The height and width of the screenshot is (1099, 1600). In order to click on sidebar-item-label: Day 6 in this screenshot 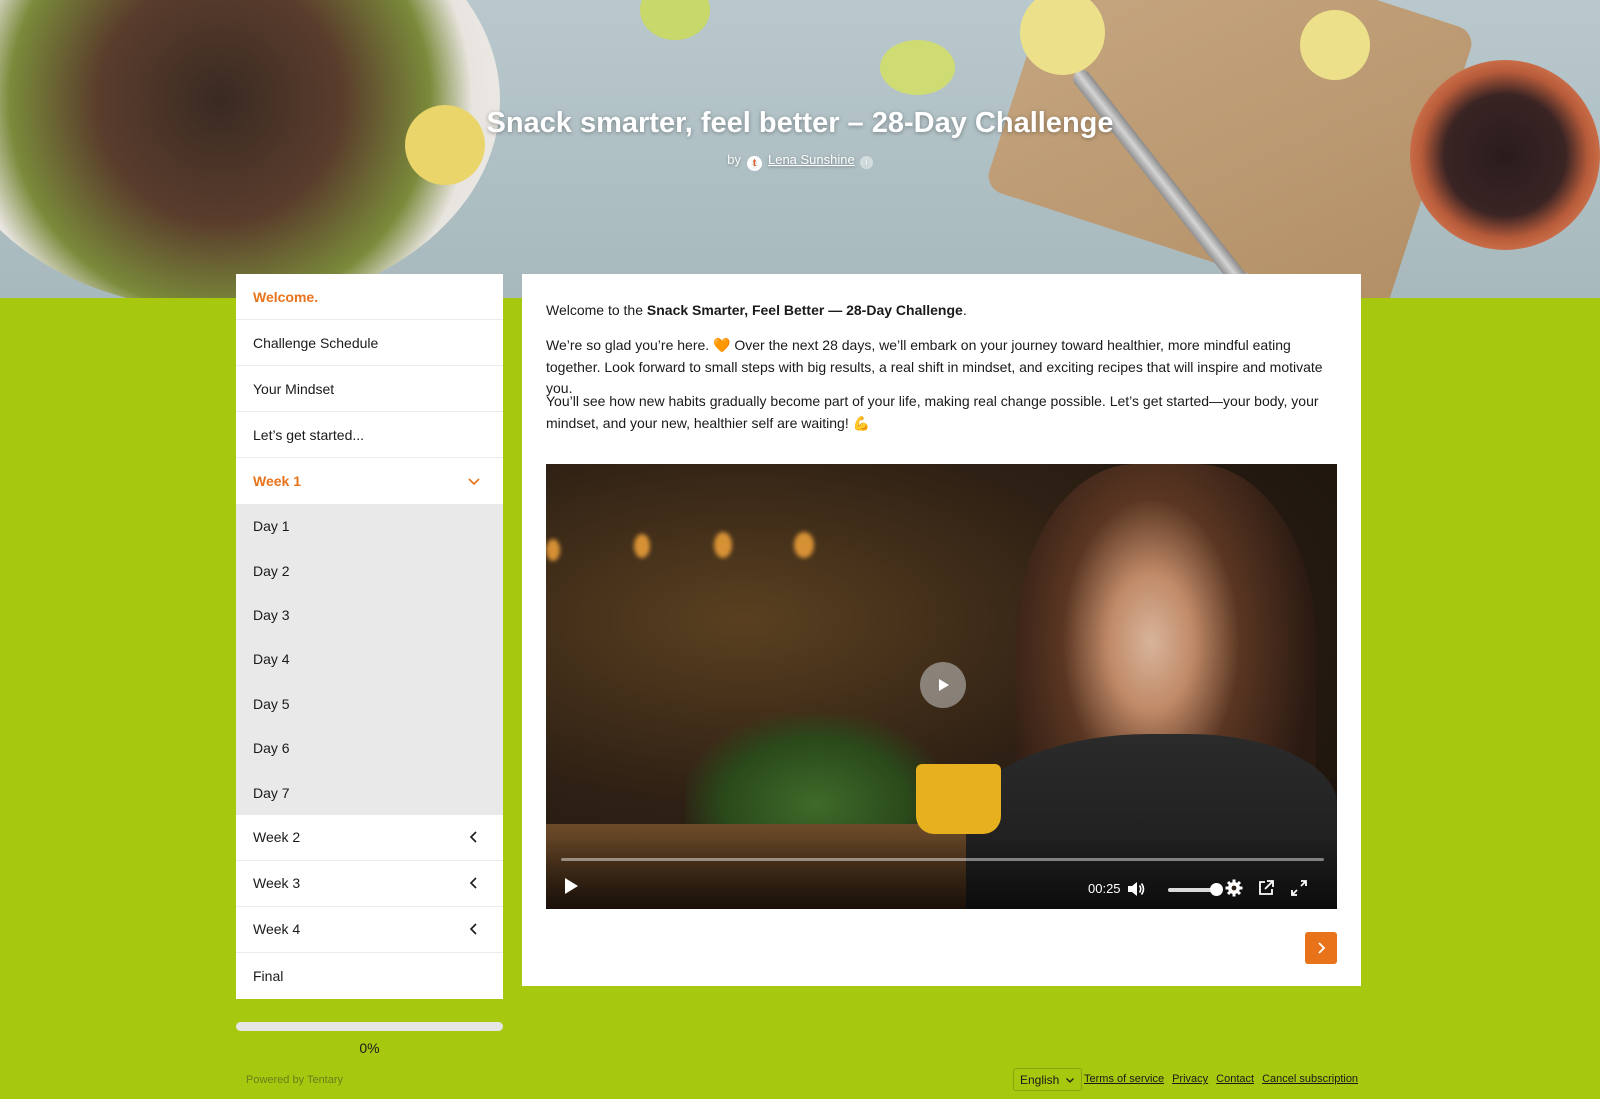, I will do `click(271, 748)`.